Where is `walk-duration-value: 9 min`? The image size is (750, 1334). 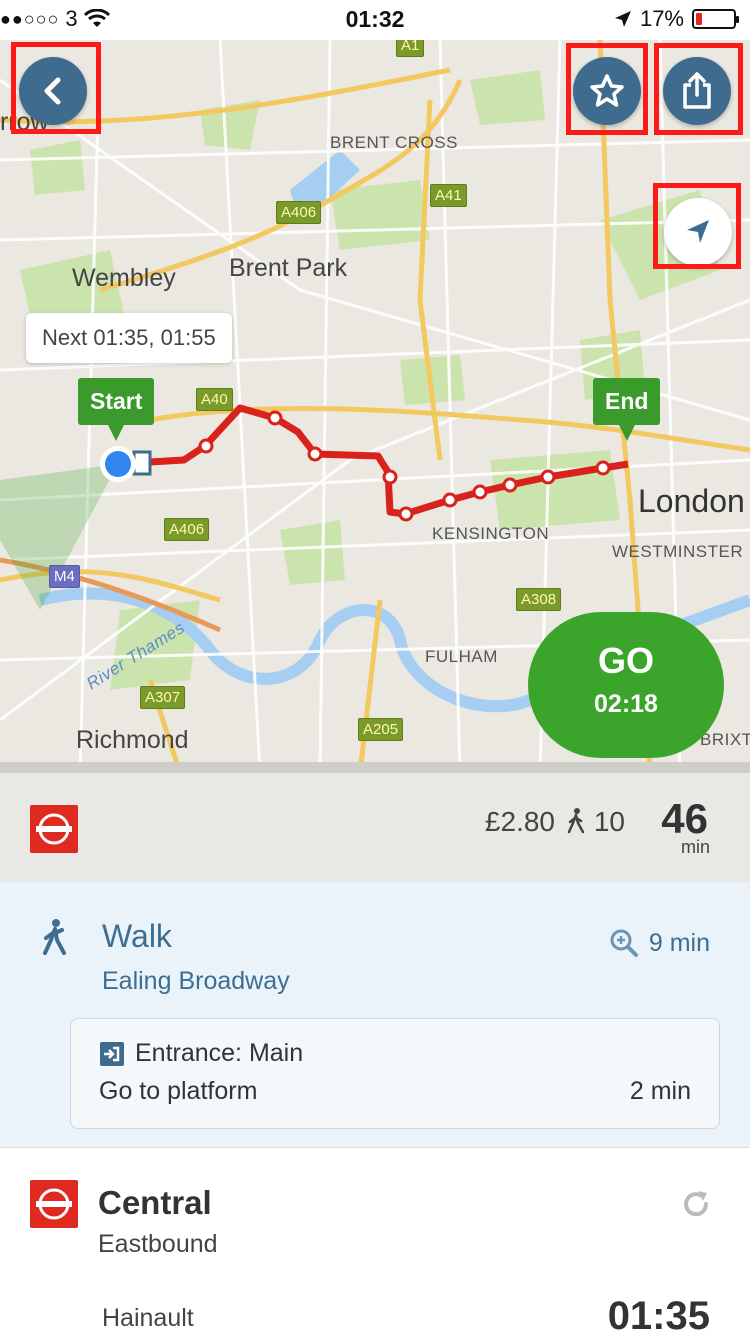 walk-duration-value: 9 min is located at coordinates (679, 942).